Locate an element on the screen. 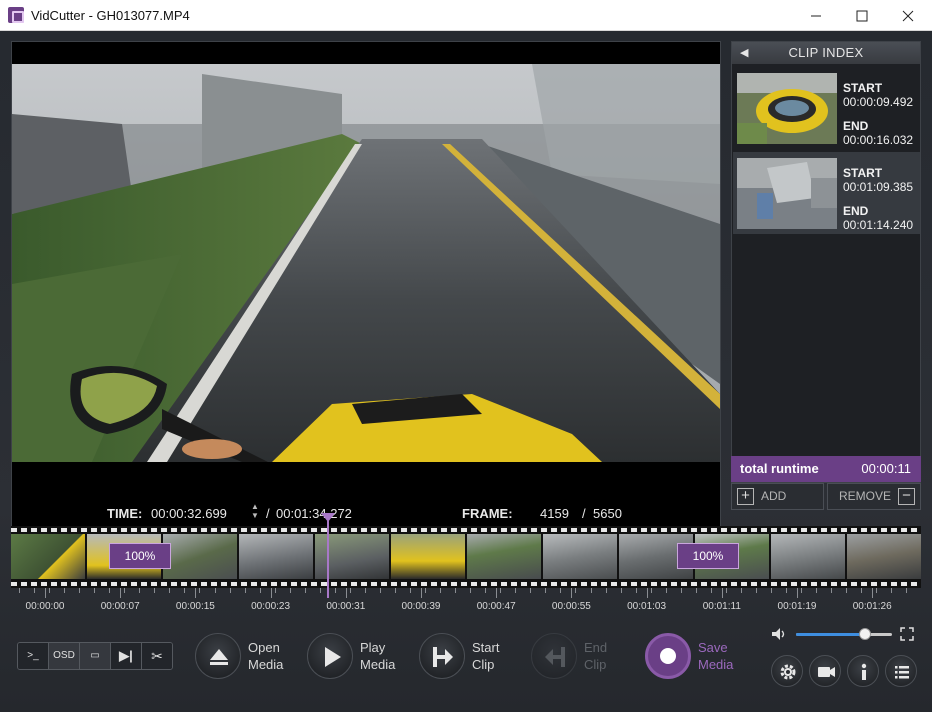  ruler-time-label: 00:00:31 is located at coordinates (346, 606).